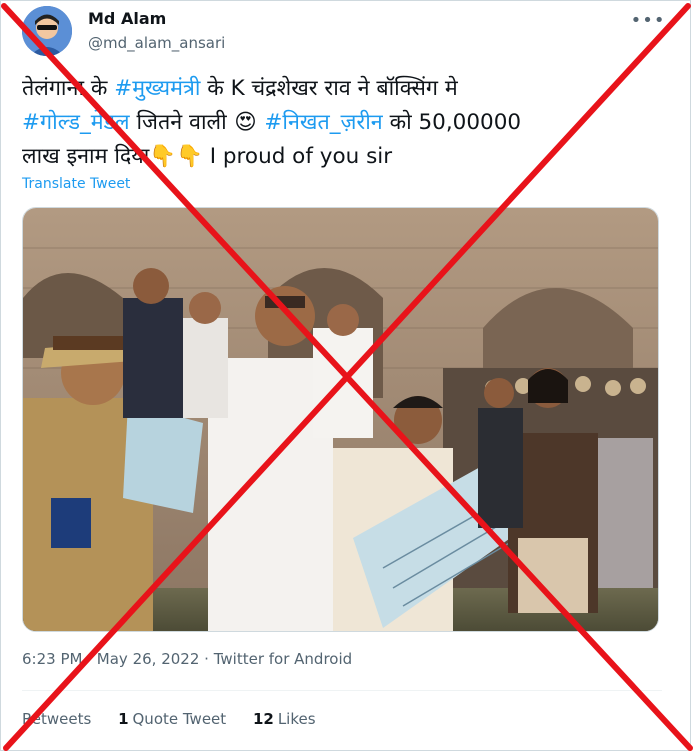 The height and width of the screenshot is (753, 693). I want to click on avatar, so click(47, 31).